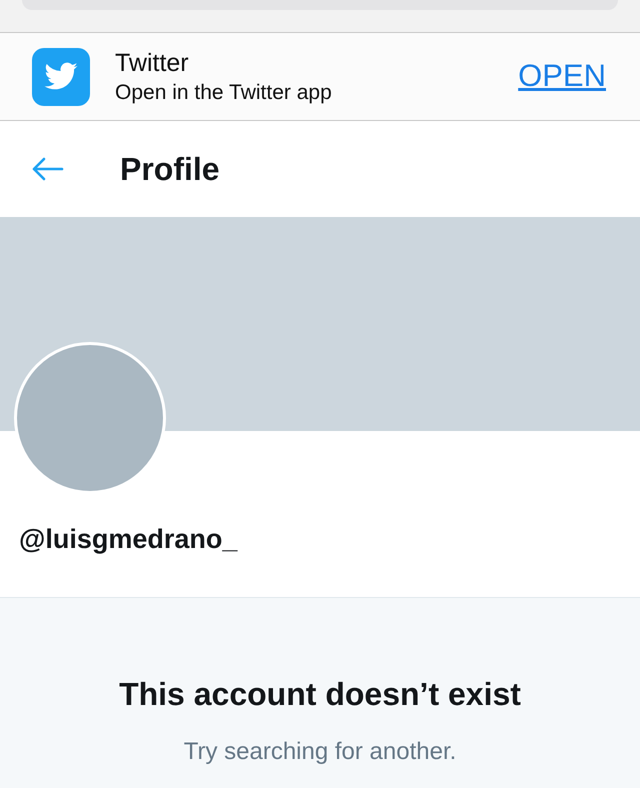 The width and height of the screenshot is (640, 788). What do you see at coordinates (61, 77) in the screenshot?
I see `bird-icon` at bounding box center [61, 77].